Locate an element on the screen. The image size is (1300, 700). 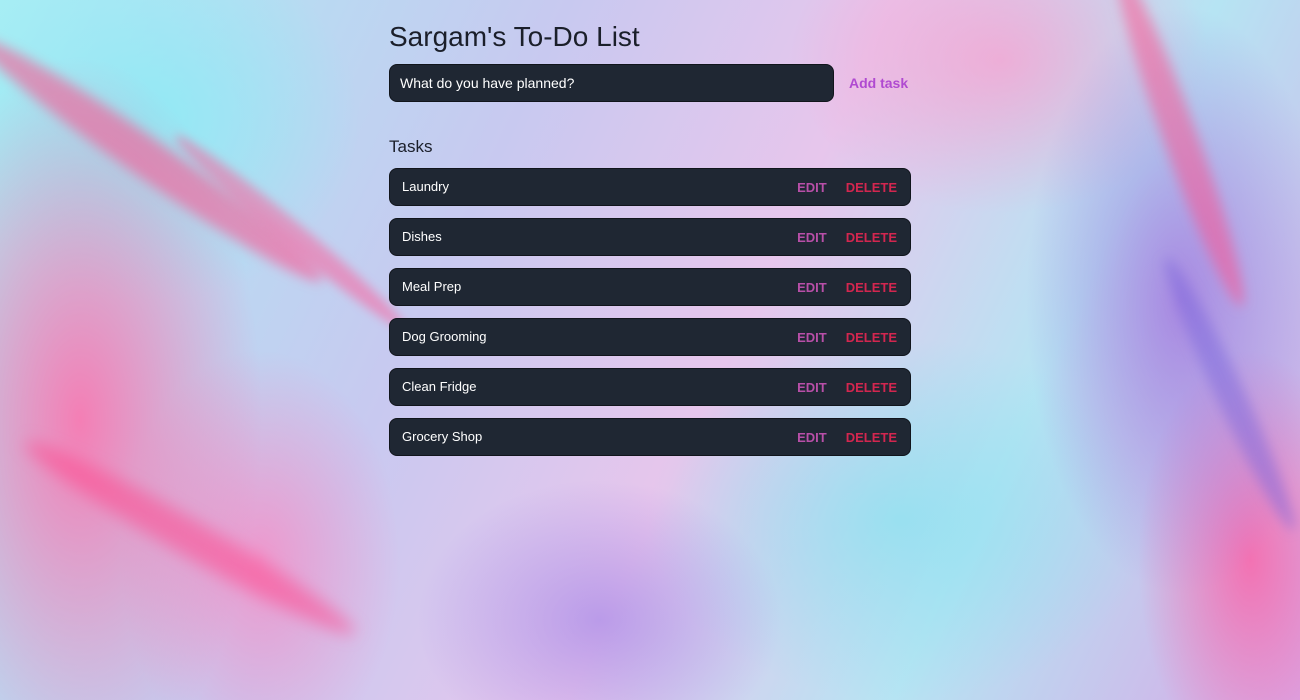
task-name: Laundry is located at coordinates (425, 186).